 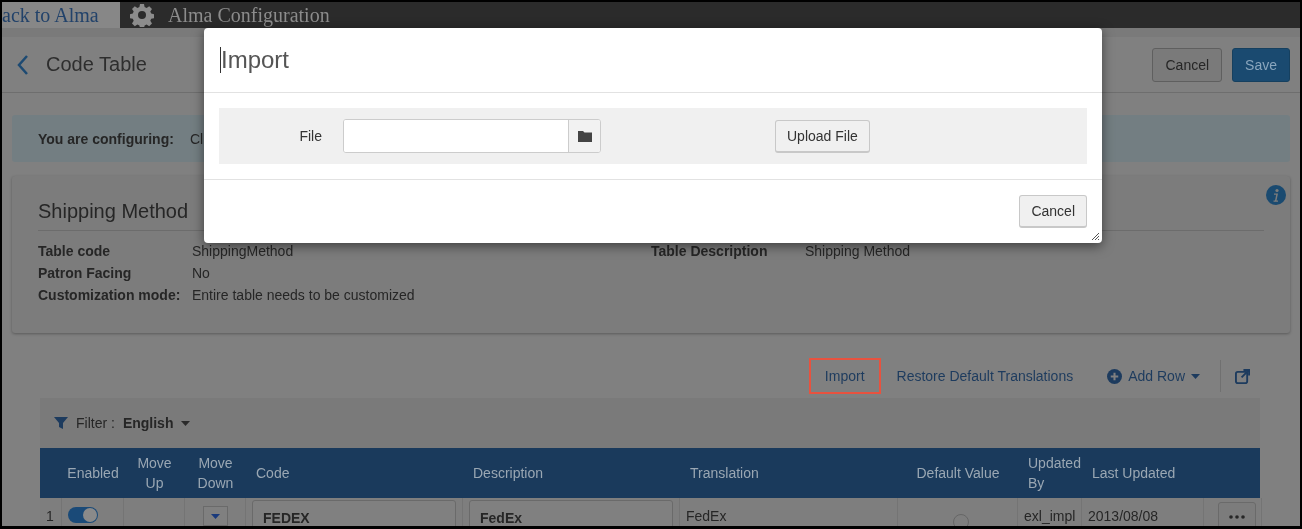 I want to click on file-field, so click(x=472, y=136).